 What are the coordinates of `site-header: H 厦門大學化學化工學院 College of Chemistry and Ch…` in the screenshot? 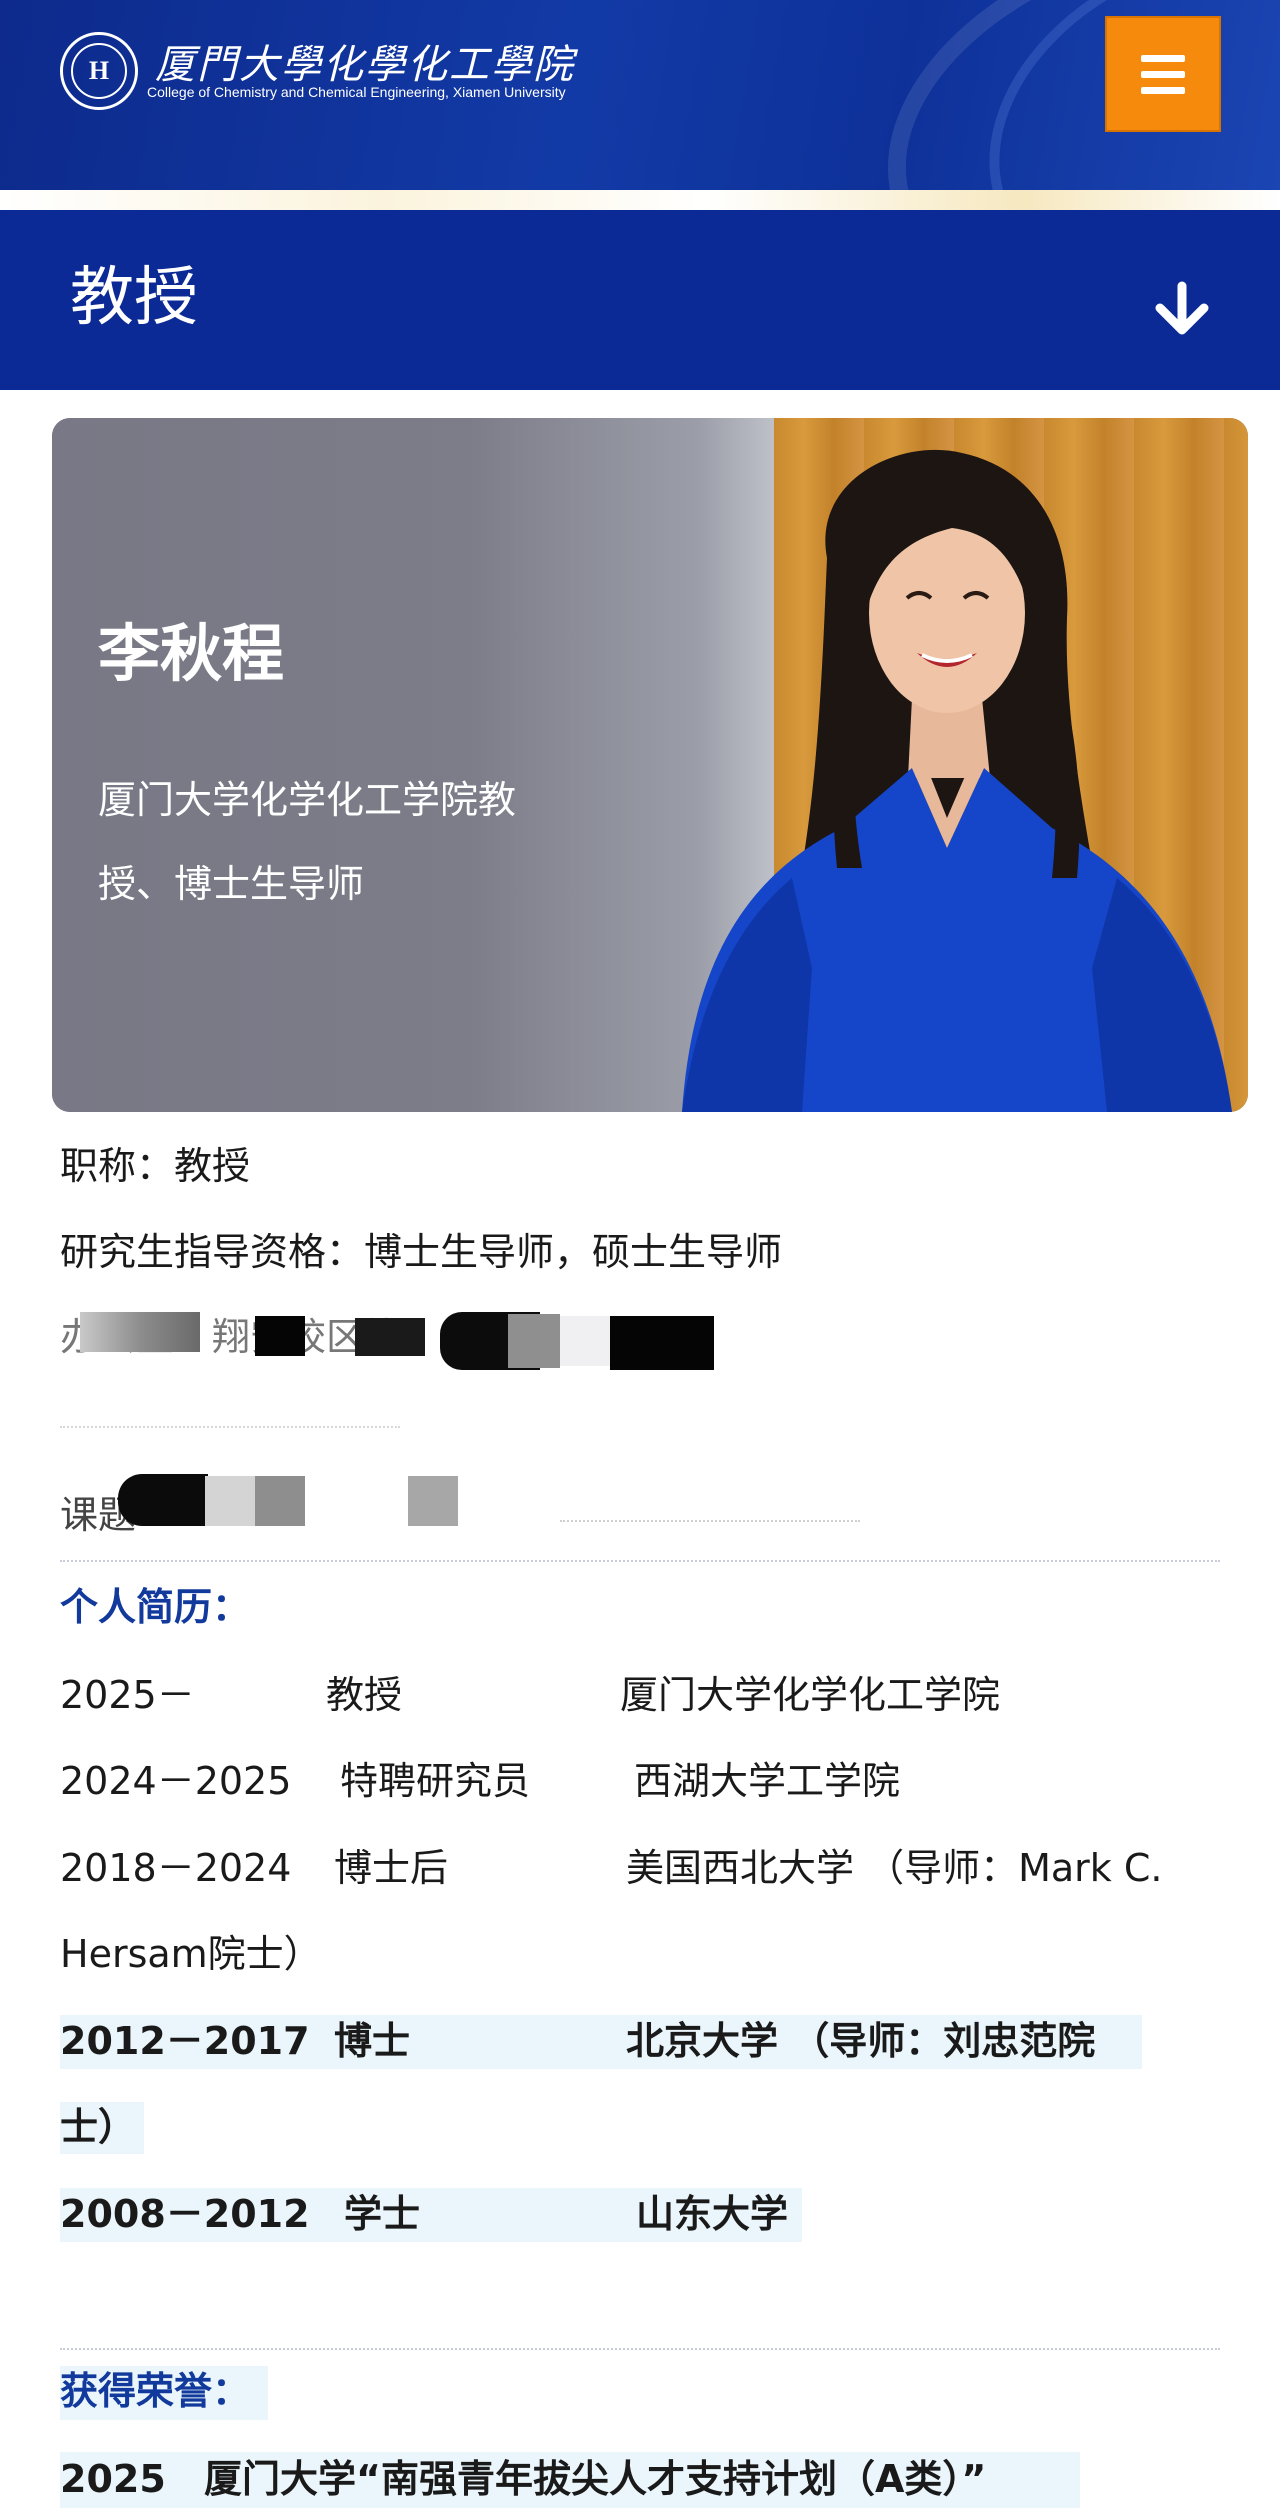 It's located at (640, 95).